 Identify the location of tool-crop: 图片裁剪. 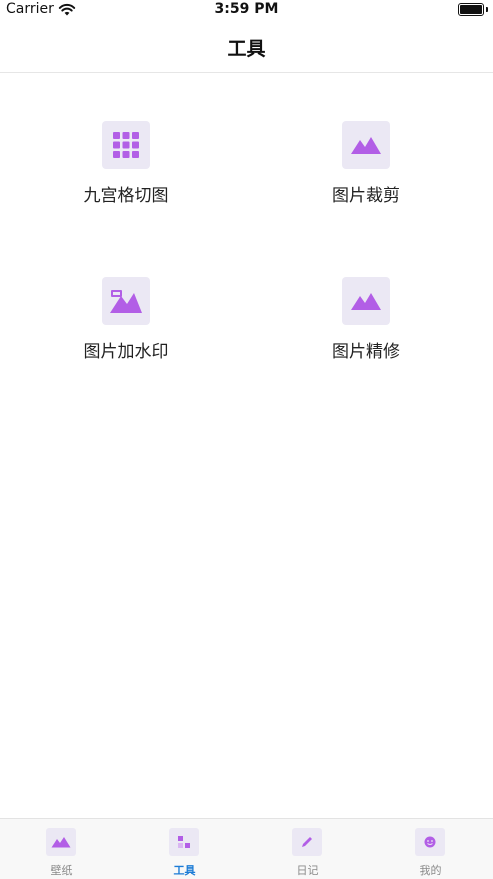
(366, 176).